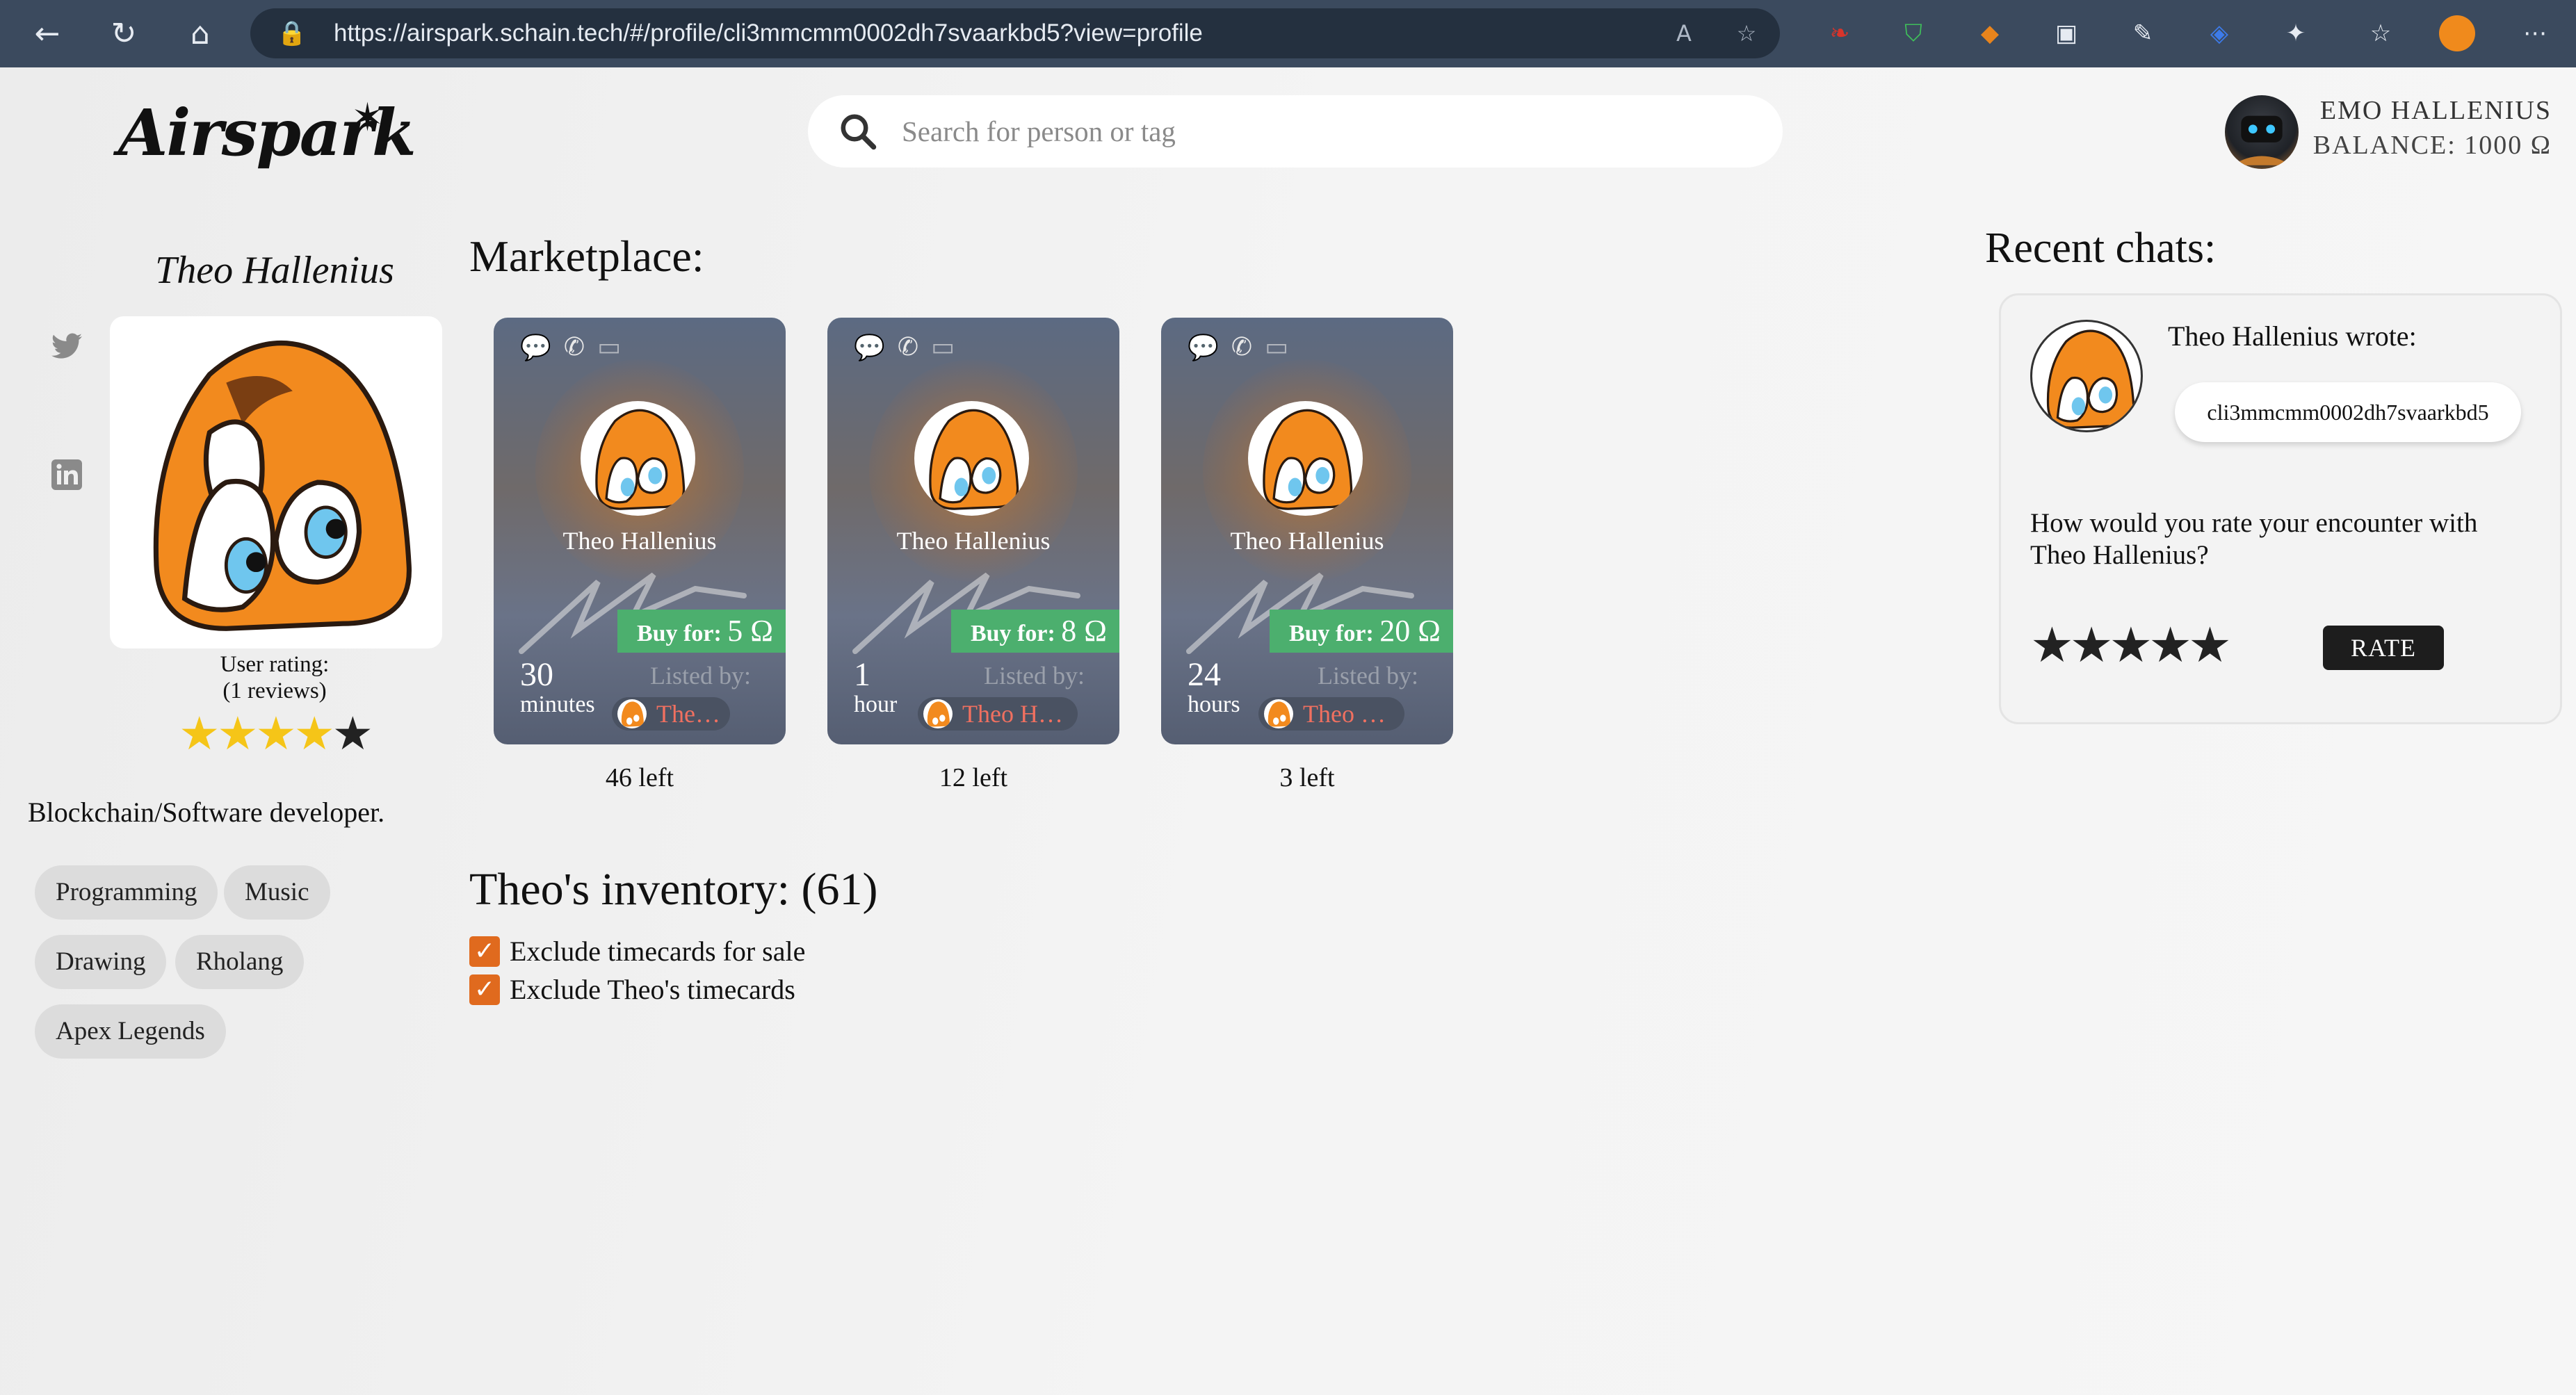 The image size is (2576, 1395). What do you see at coordinates (1214, 704) in the screenshot?
I see `duration-unit: hours` at bounding box center [1214, 704].